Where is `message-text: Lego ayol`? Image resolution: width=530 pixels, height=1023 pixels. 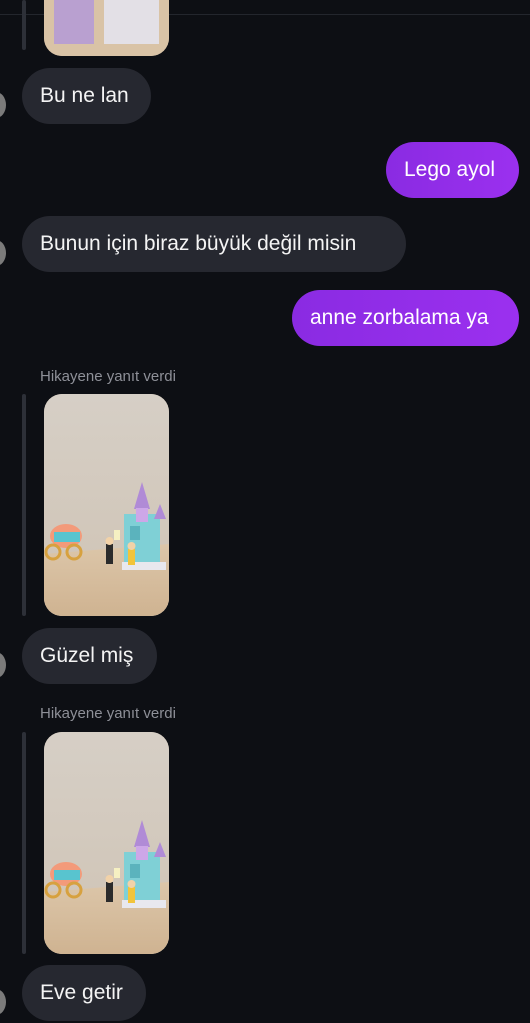
message-text: Lego ayol is located at coordinates (450, 169).